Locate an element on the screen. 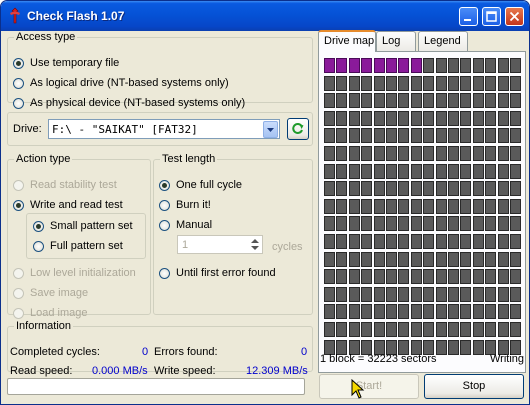 Image resolution: width=530 pixels, height=405 pixels. drive-dropdown-button is located at coordinates (270, 129).